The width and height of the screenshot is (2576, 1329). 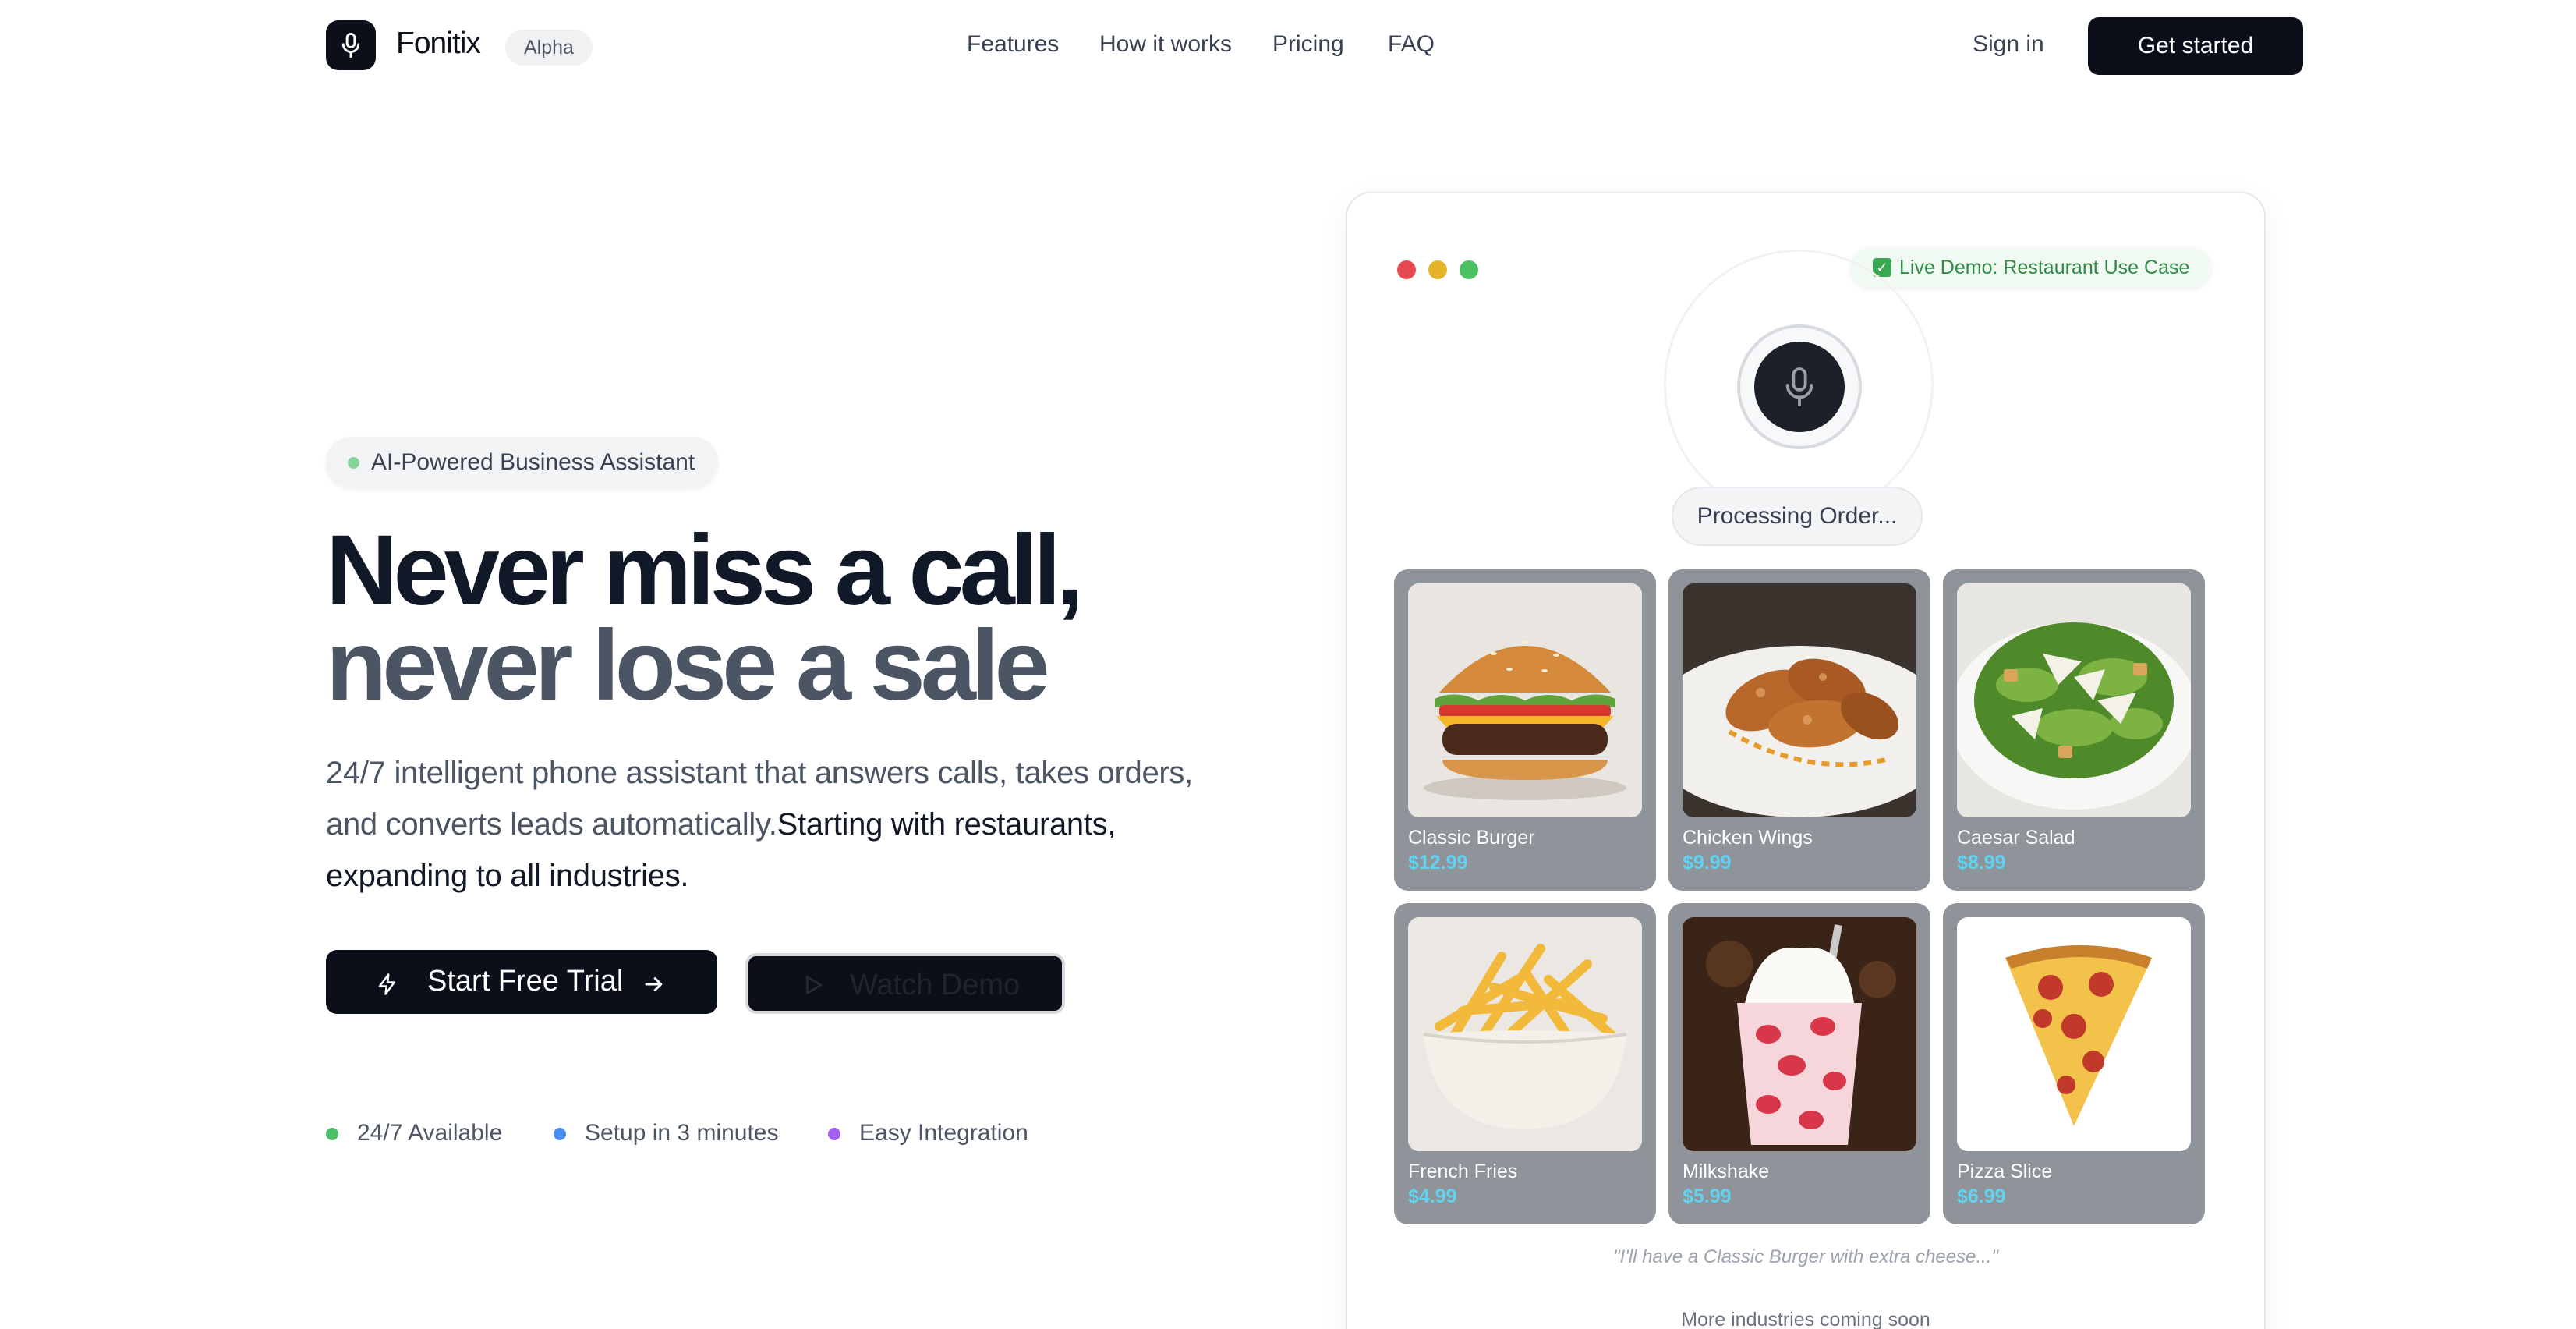 I want to click on watch-demo-button: Watch Demo, so click(x=905, y=983).